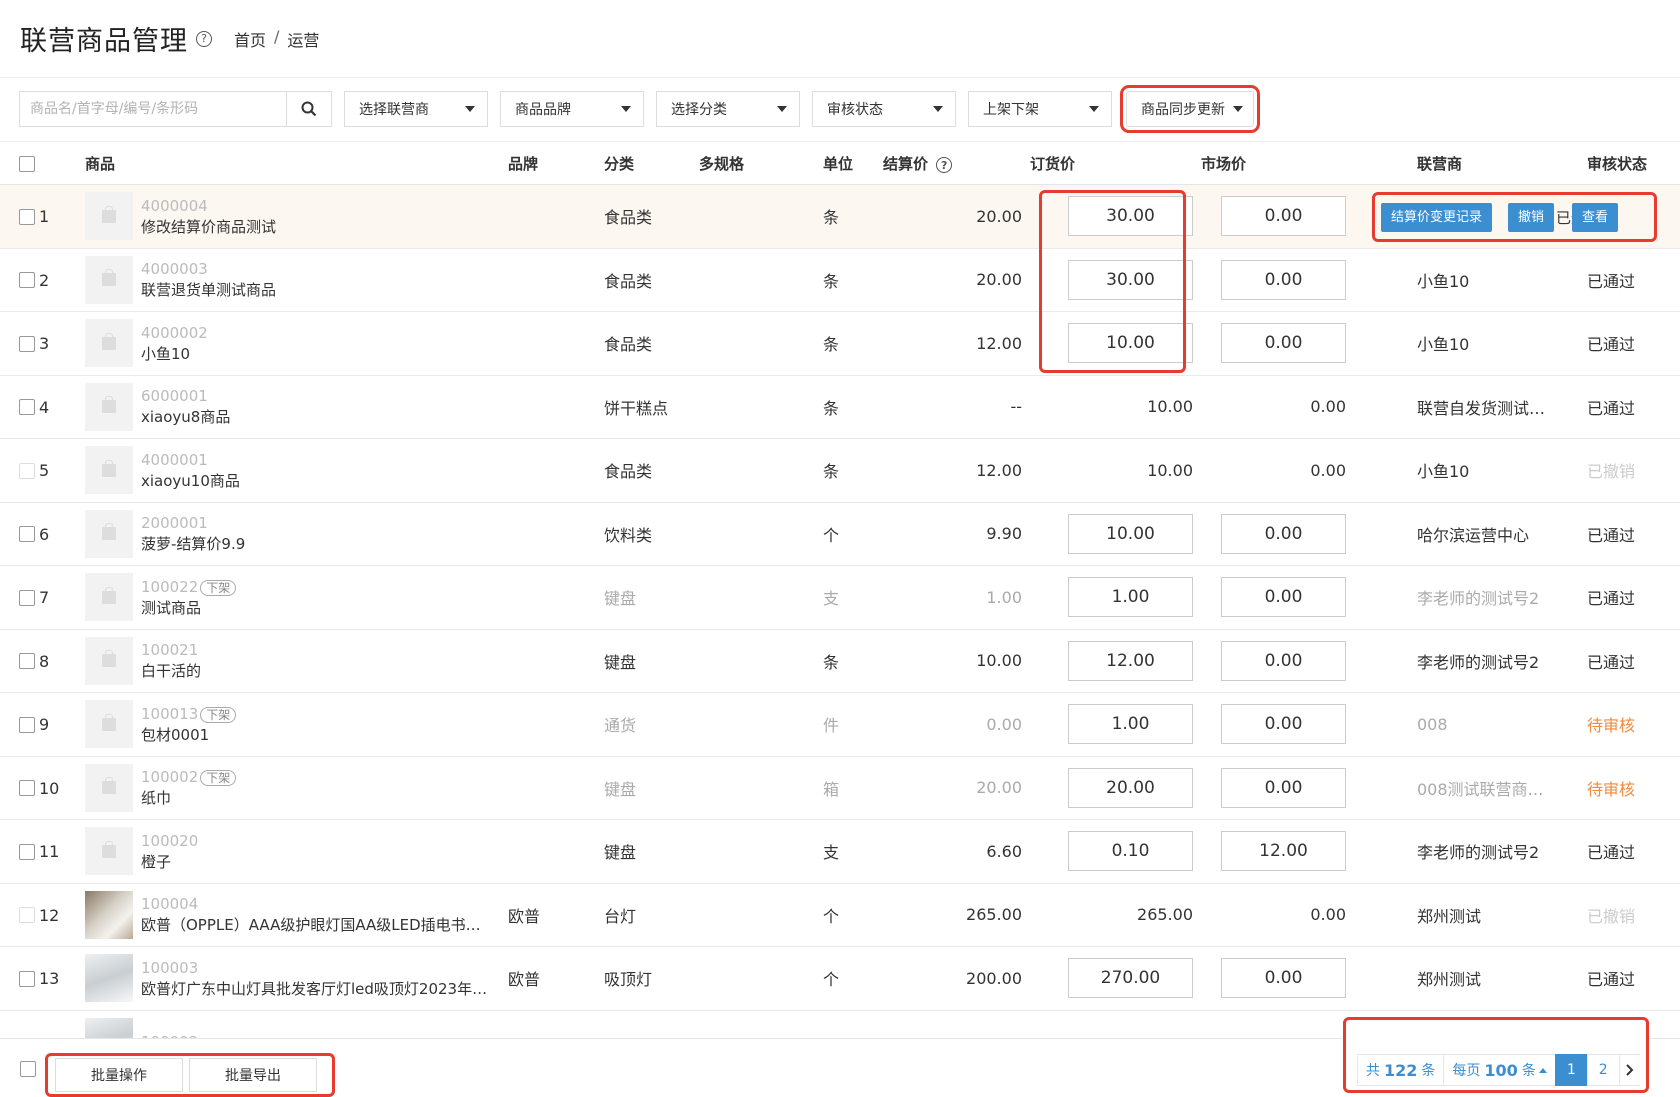  I want to click on product-name: 包材0001, so click(321, 735).